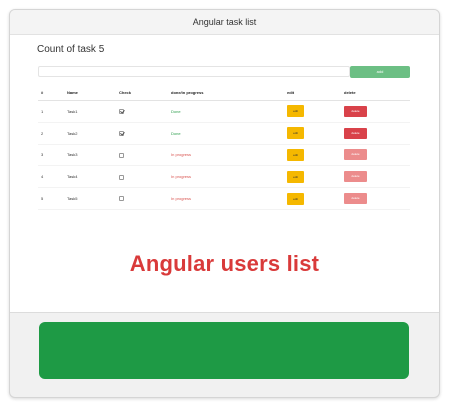 Image resolution: width=451 pixels, height=407 pixels. Describe the element at coordinates (90, 92) in the screenshot. I see `col-header-name: Name` at that location.